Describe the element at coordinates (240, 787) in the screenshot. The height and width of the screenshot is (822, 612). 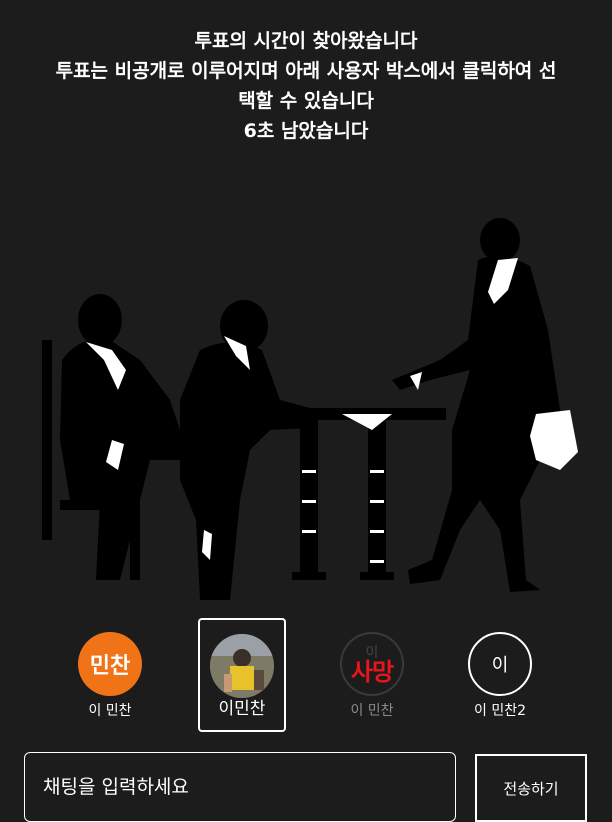
I see `chat-input` at that location.